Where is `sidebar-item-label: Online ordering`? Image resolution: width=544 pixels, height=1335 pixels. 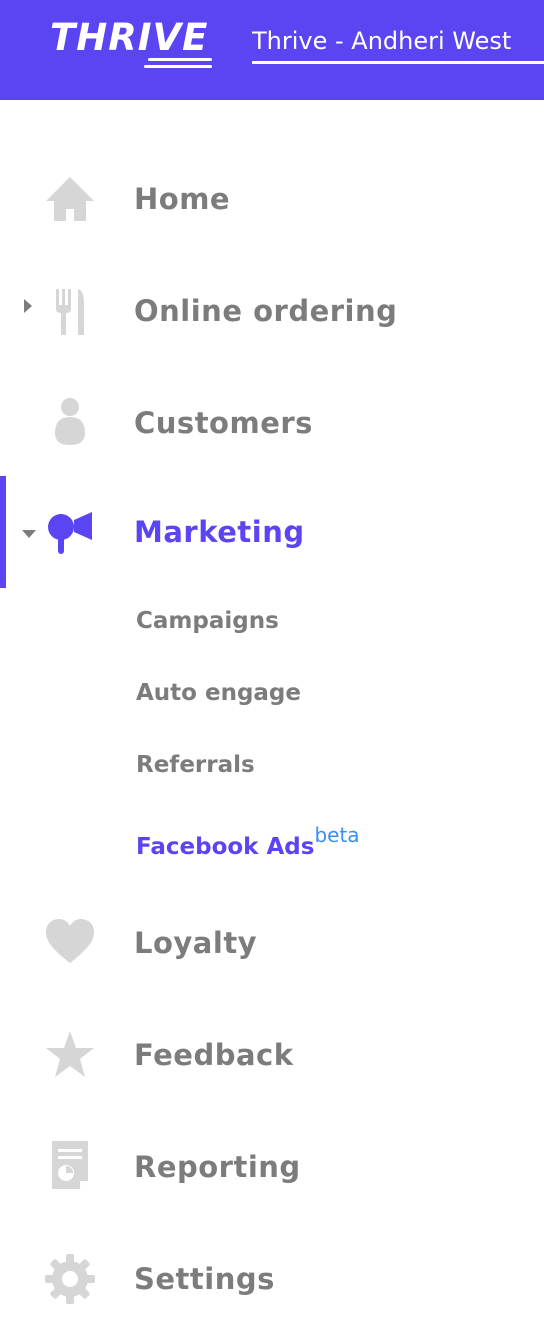
sidebar-item-label: Online ordering is located at coordinates (266, 311).